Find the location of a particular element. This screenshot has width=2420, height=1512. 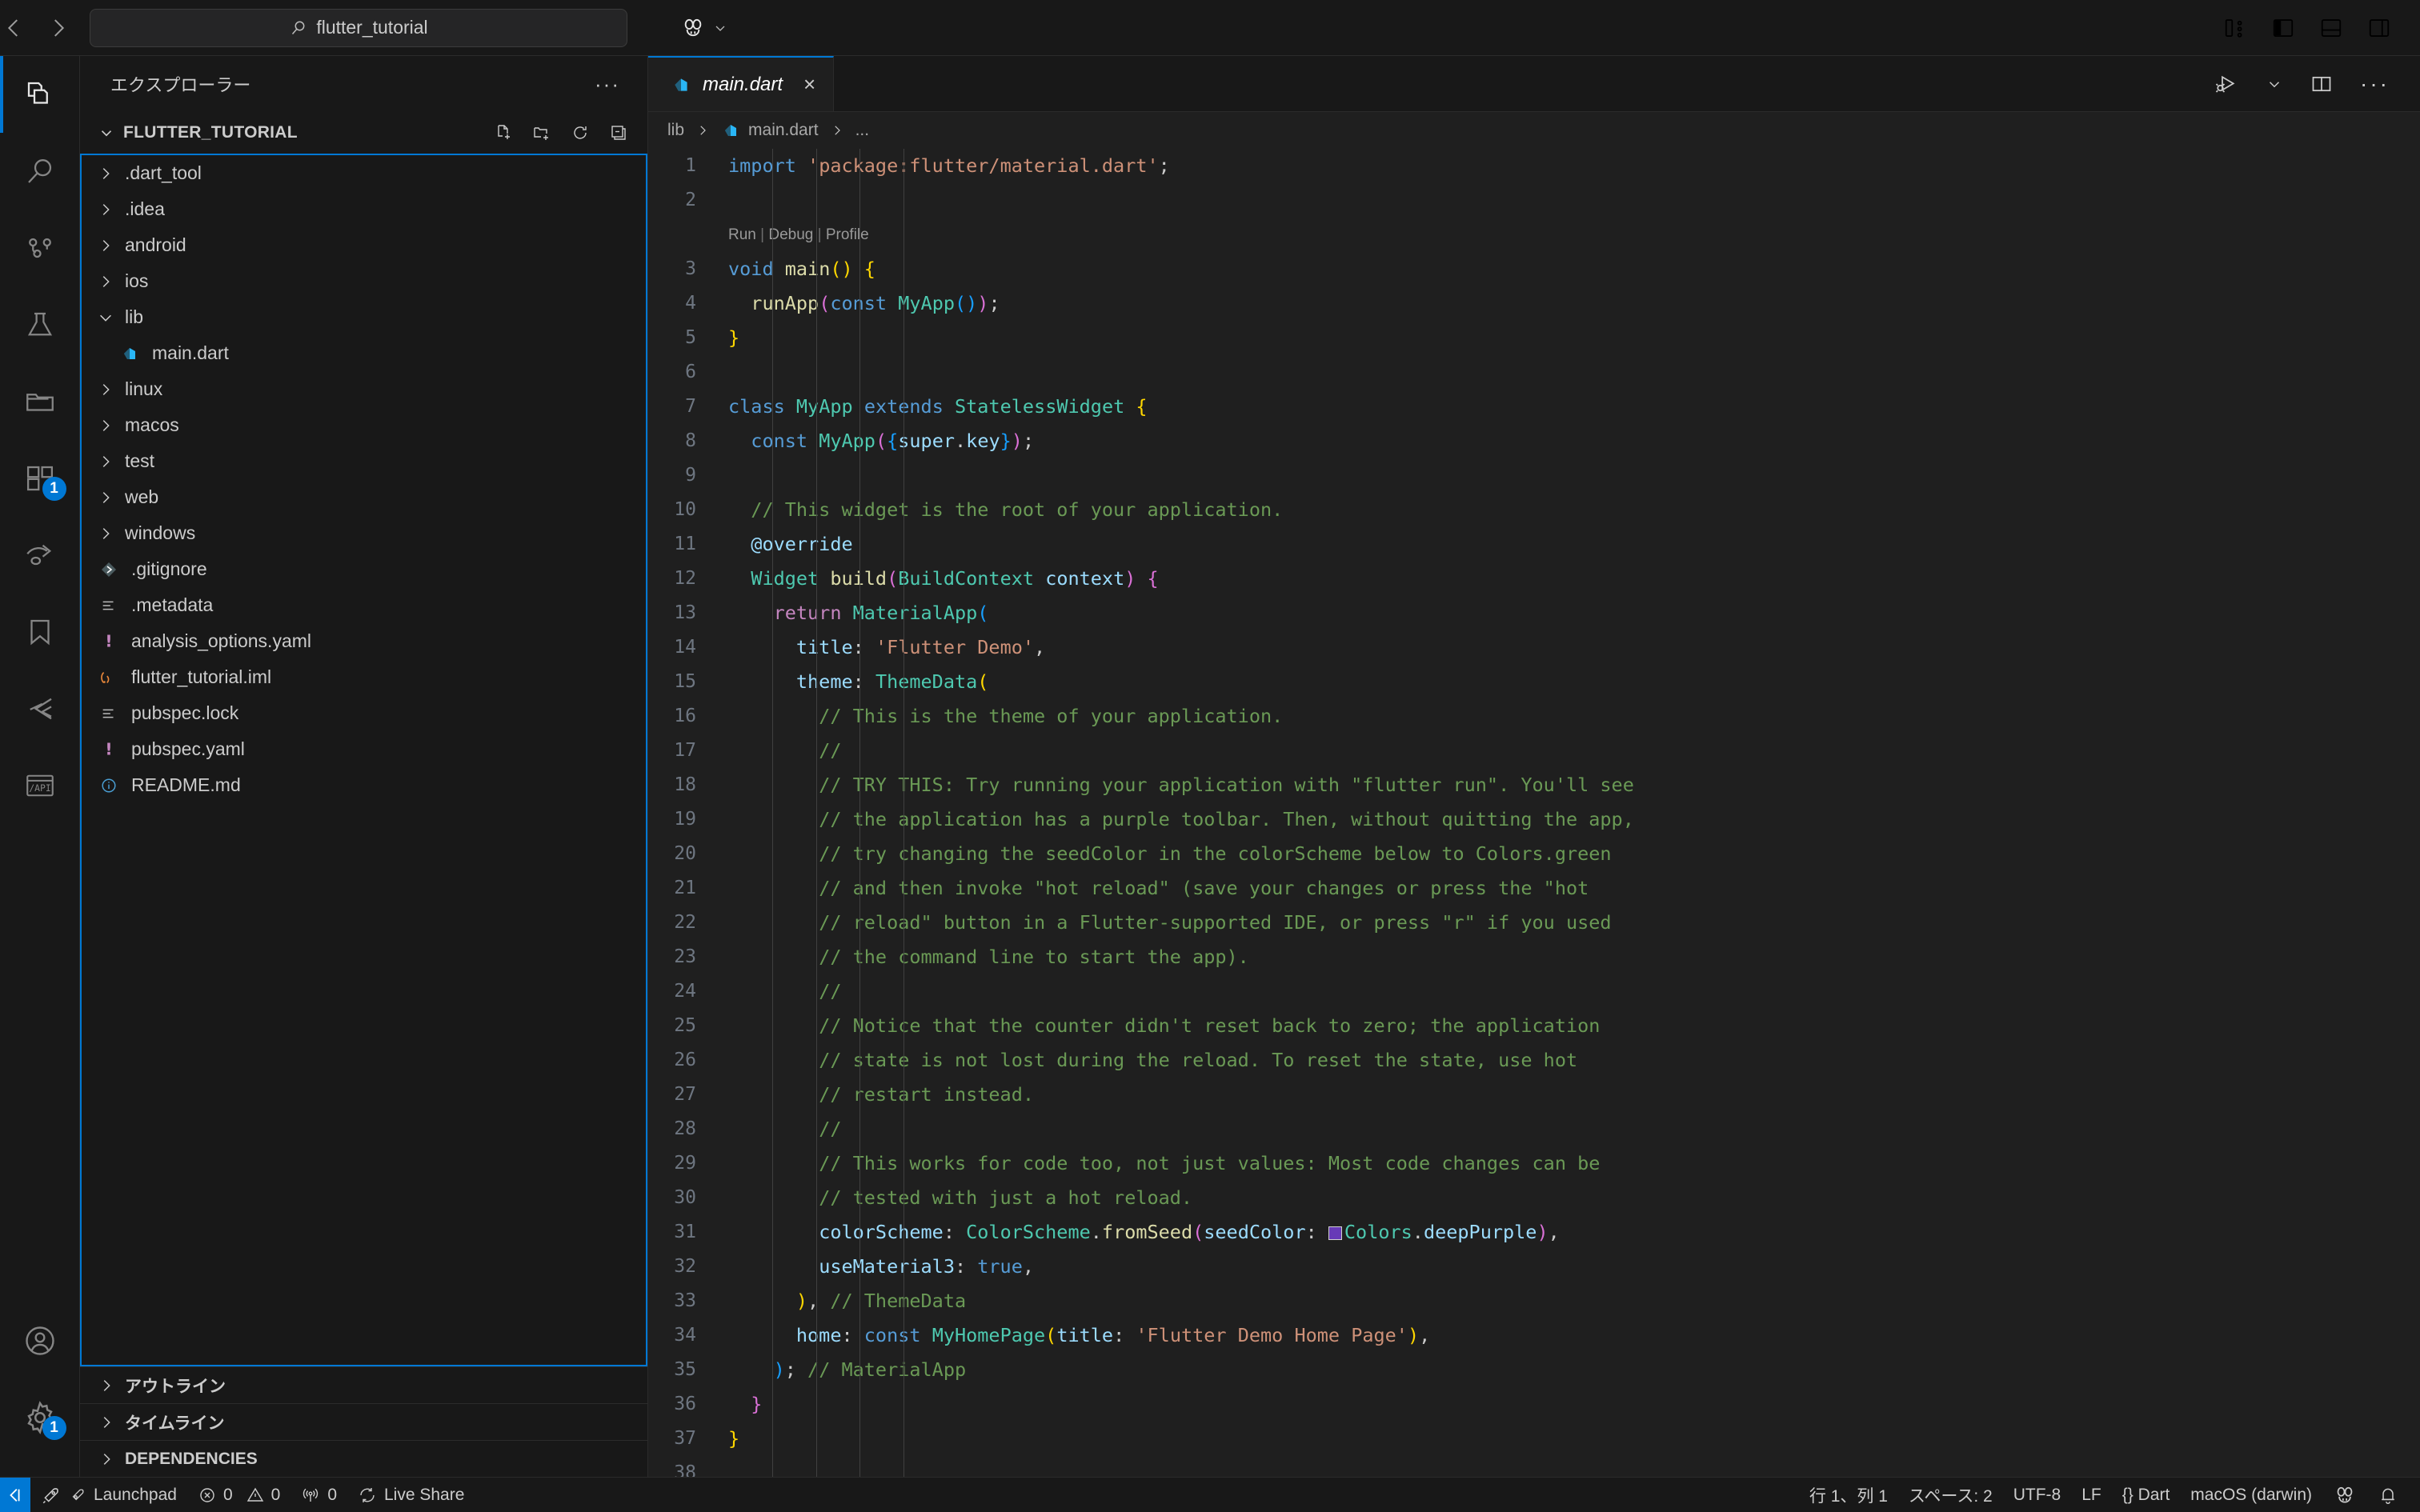

sidebar-item-testing is located at coordinates (40, 324).